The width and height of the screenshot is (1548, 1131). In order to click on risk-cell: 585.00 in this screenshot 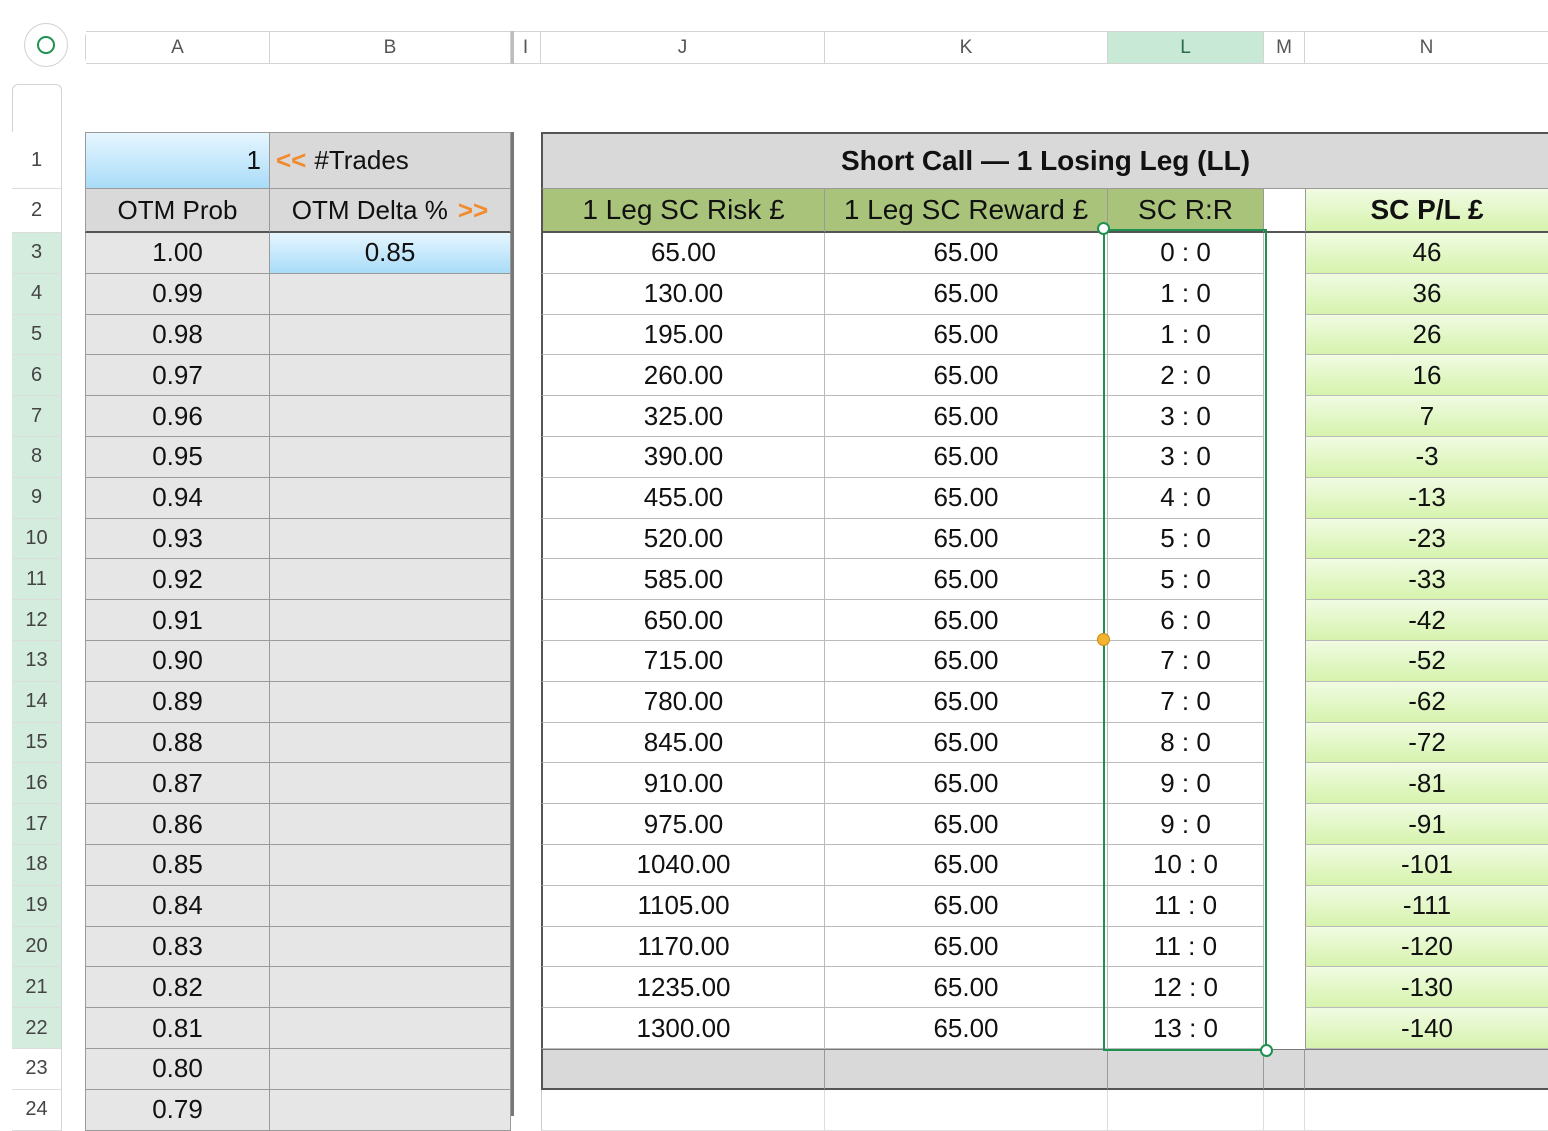, I will do `click(683, 580)`.